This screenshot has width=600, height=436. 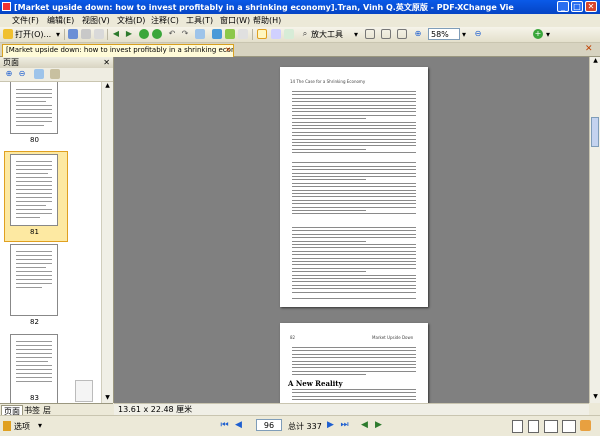 I want to click on total-pages-label: 总计 337, so click(x=305, y=426).